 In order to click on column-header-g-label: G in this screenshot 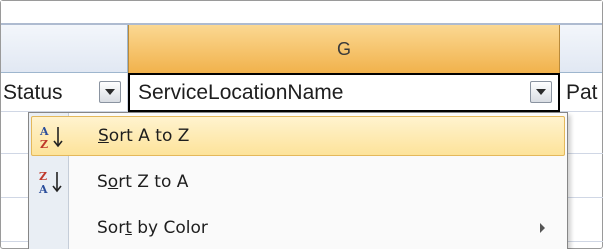, I will do `click(343, 48)`.